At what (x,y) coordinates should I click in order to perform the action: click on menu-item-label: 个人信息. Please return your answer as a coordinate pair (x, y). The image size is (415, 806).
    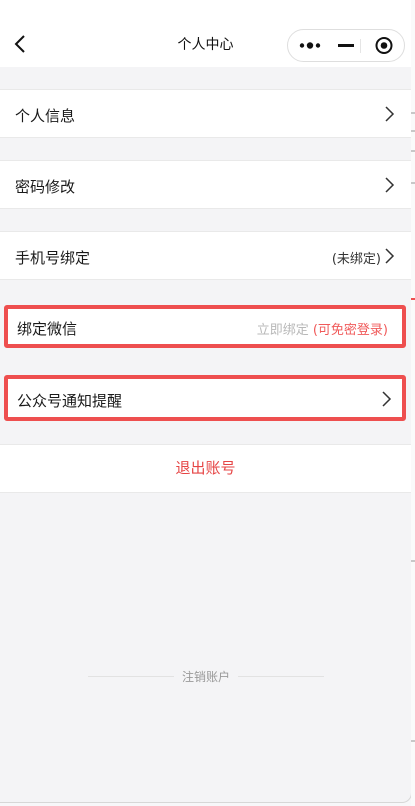
    Looking at the image, I should click on (45, 116).